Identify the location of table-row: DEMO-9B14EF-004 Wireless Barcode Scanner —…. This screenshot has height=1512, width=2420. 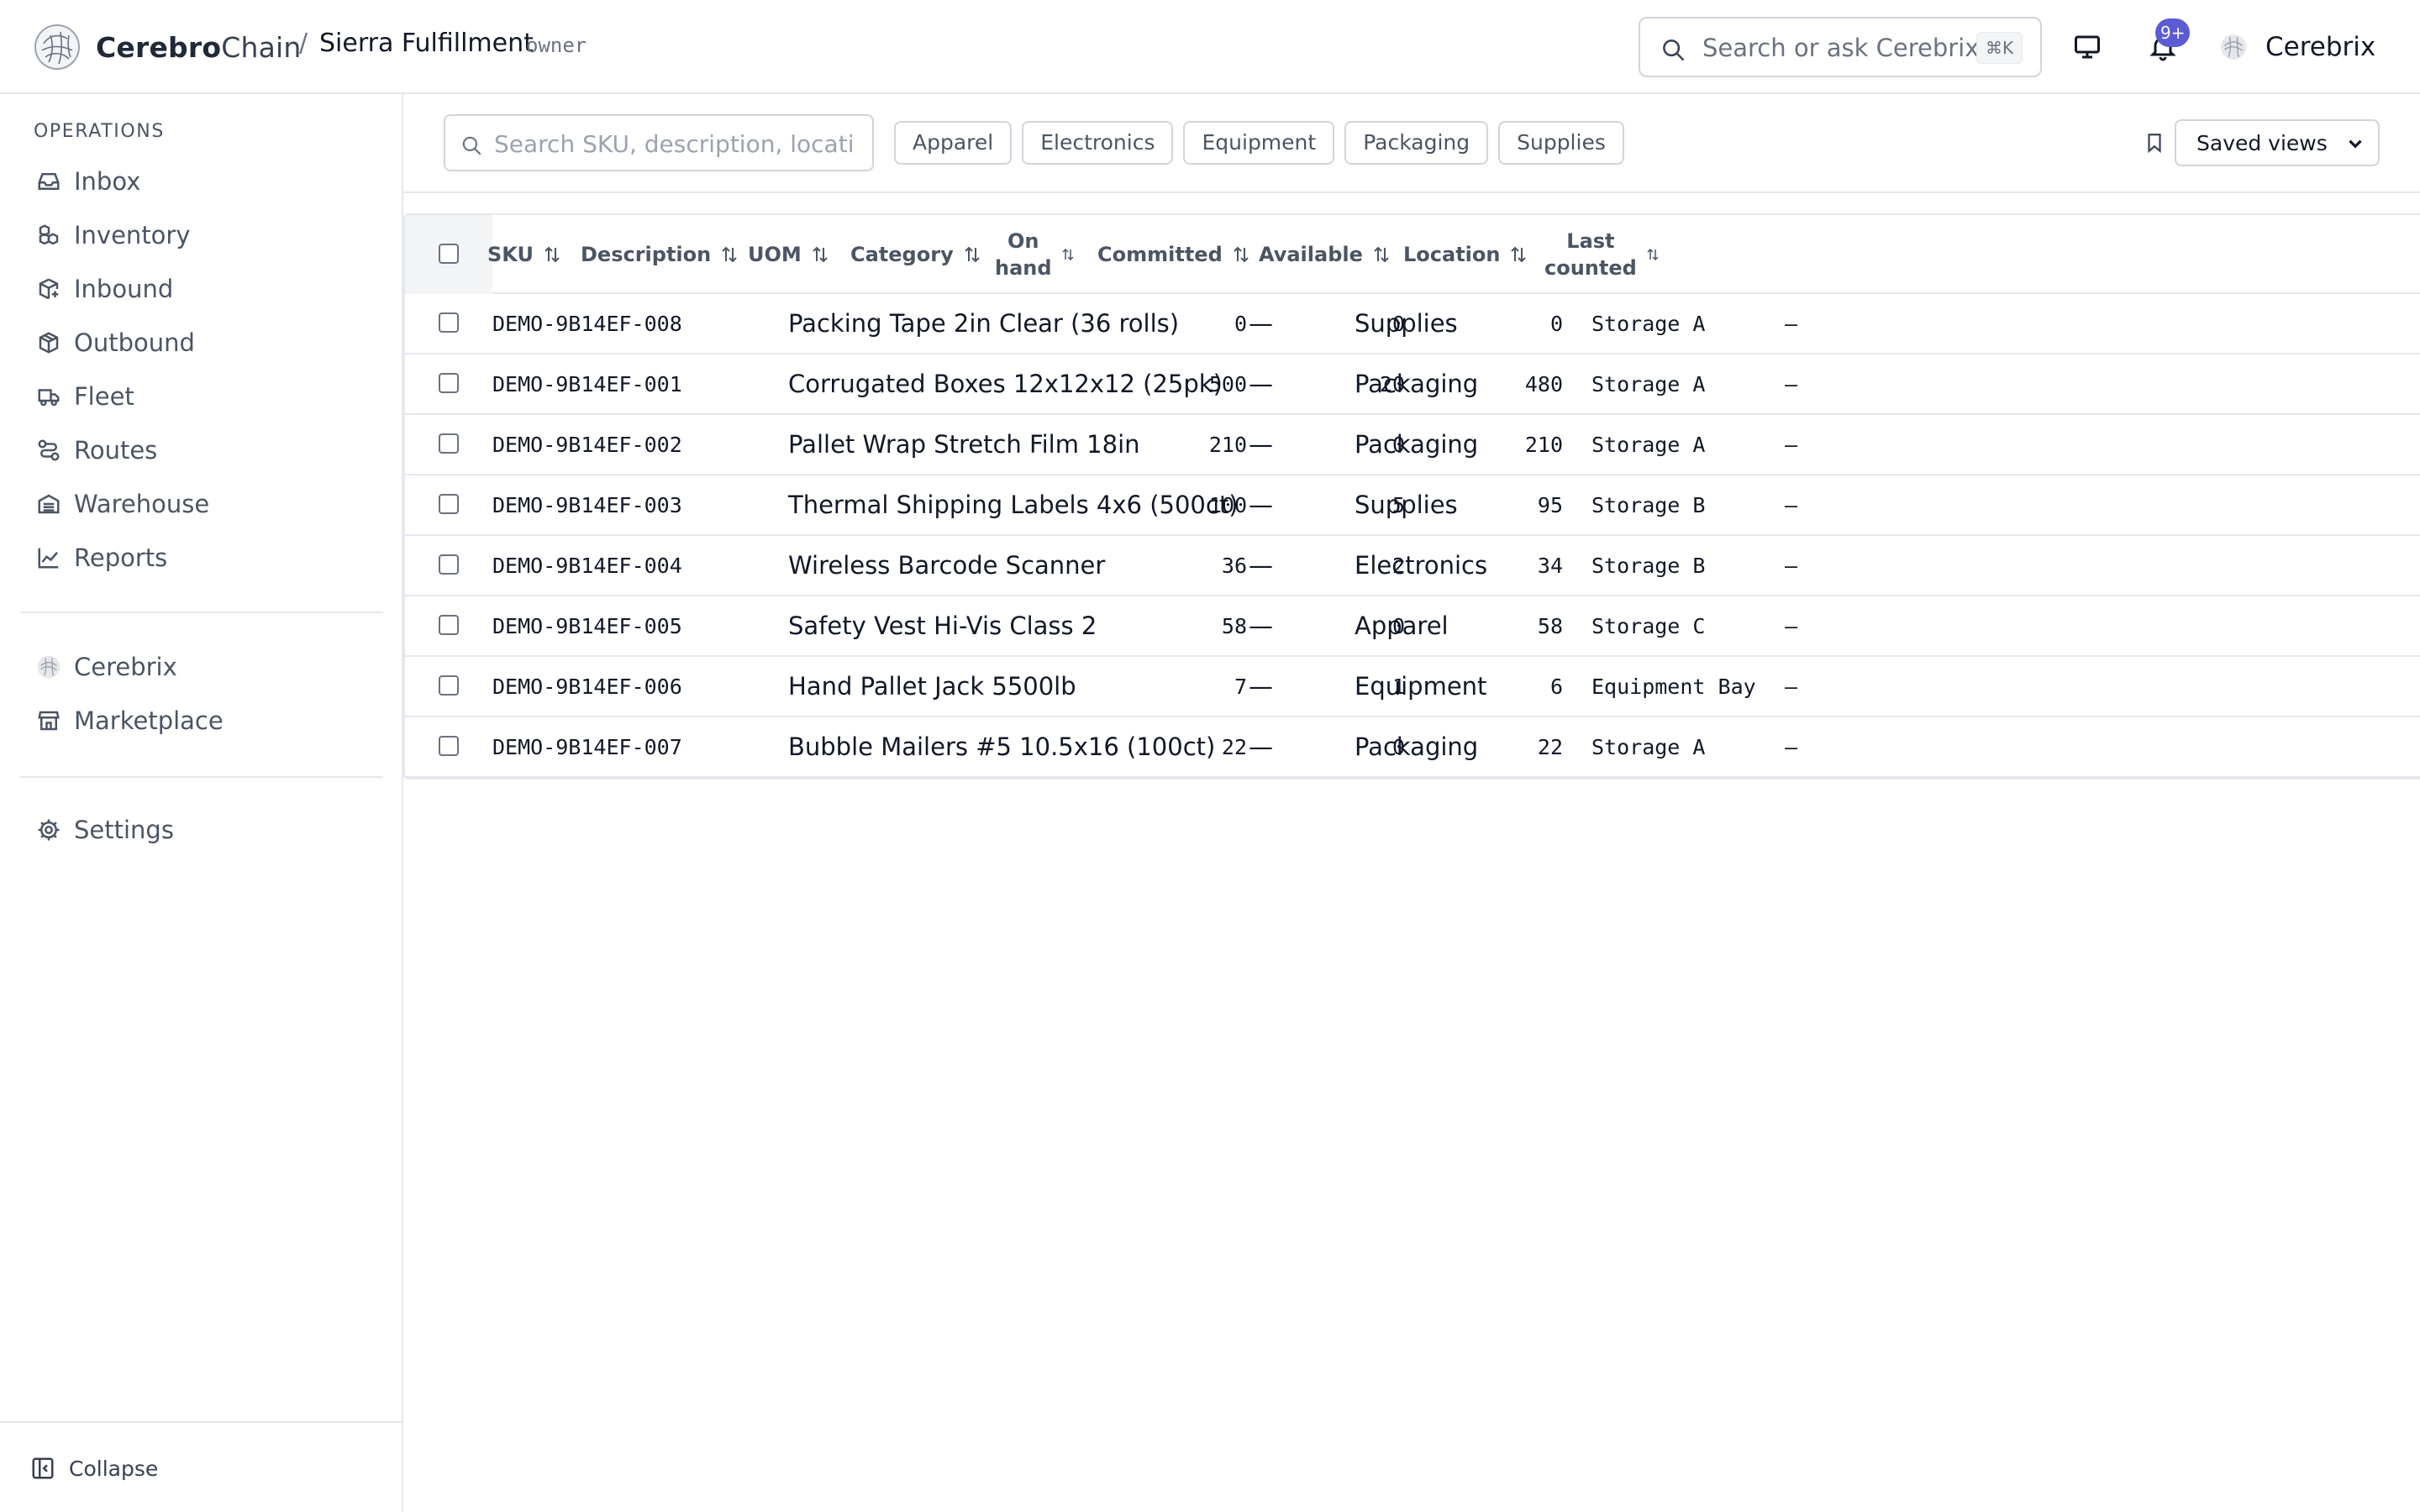
(1412, 566).